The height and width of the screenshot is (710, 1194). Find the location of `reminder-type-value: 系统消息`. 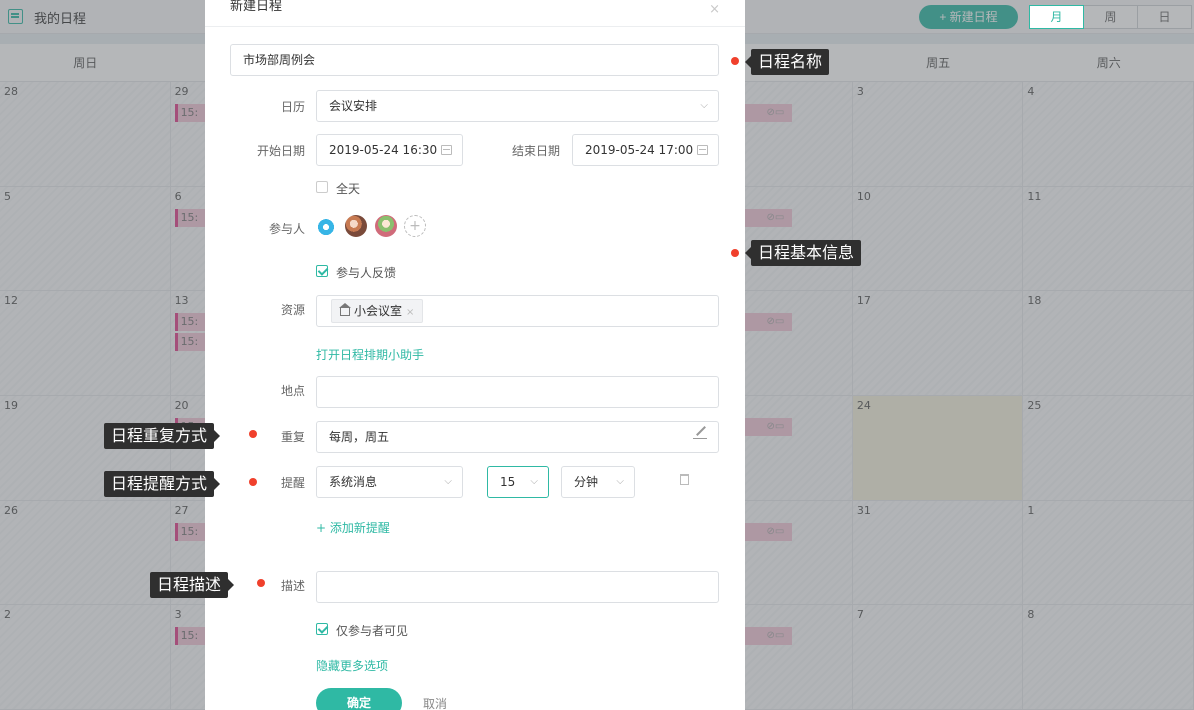

reminder-type-value: 系统消息 is located at coordinates (353, 482).